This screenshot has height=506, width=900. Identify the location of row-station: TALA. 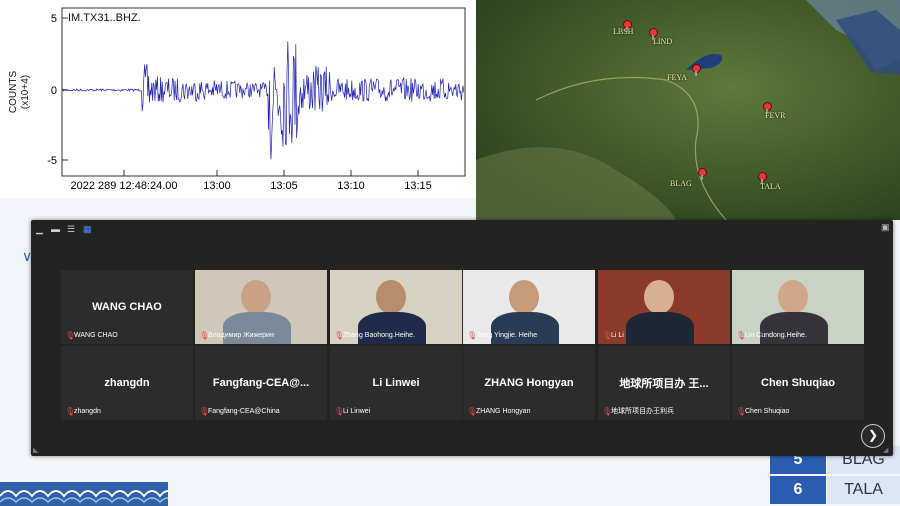
(863, 490).